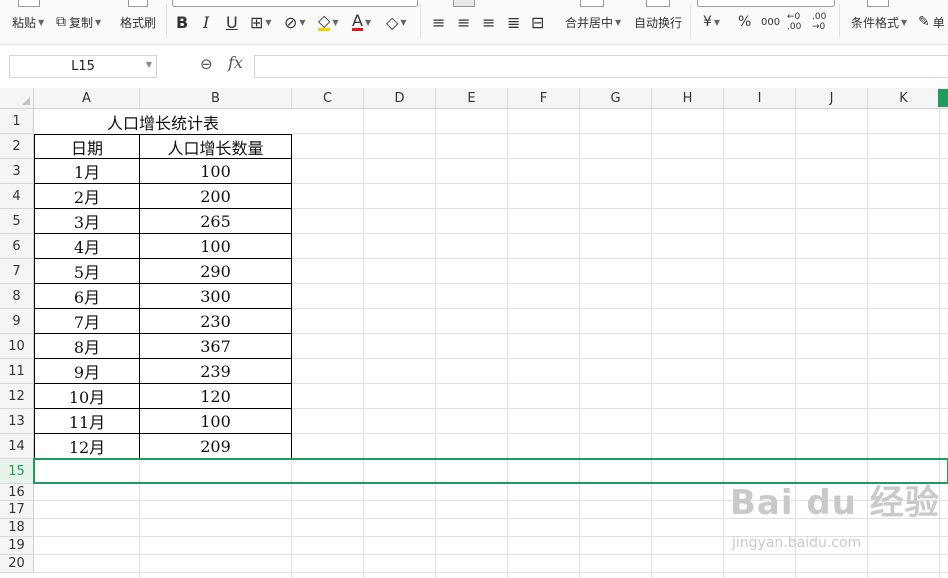  Describe the element at coordinates (17, 396) in the screenshot. I see `row-header-12: 12` at that location.